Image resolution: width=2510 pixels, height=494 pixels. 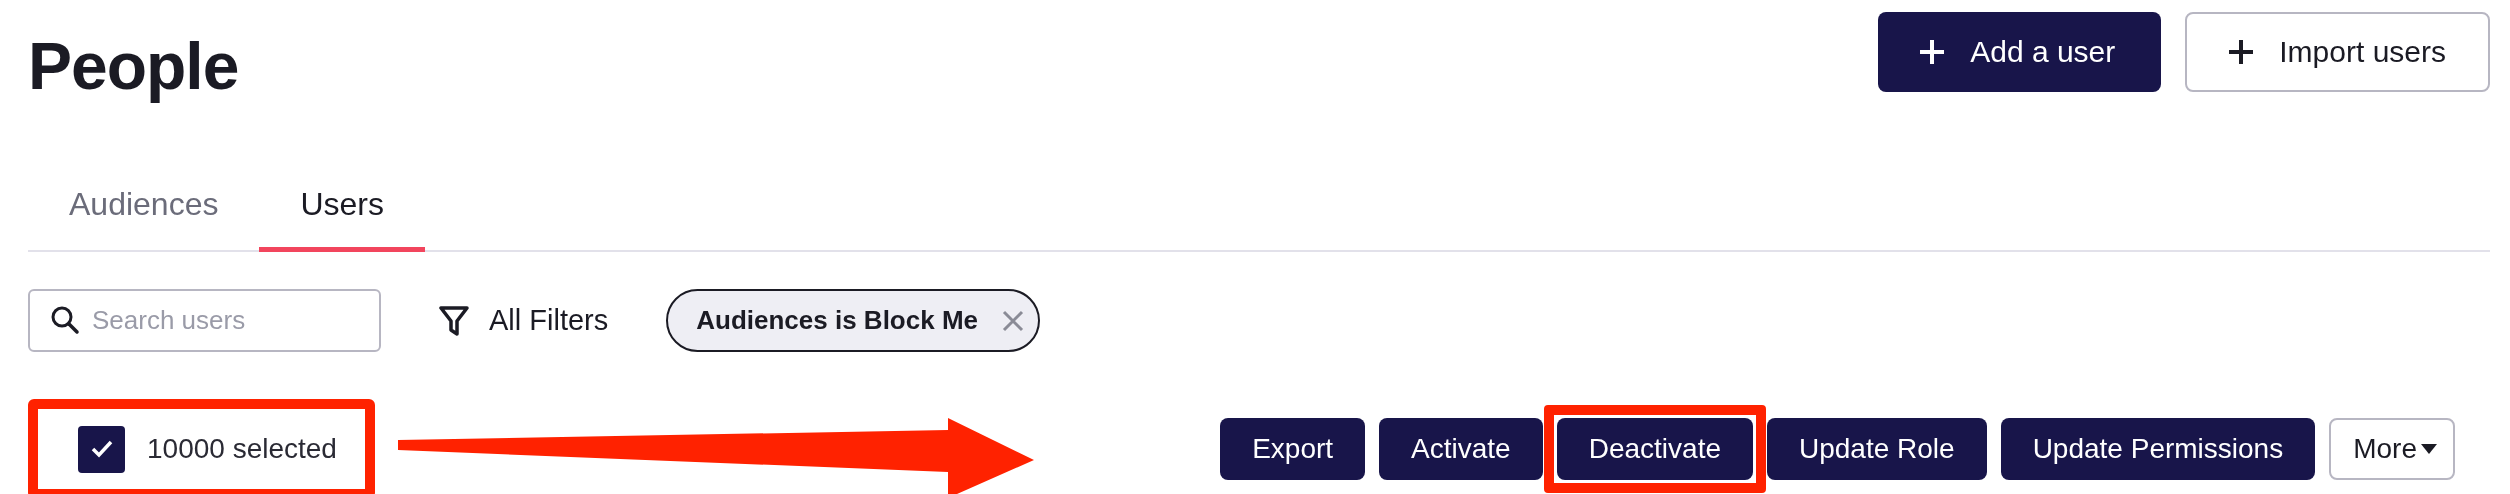 I want to click on search-field: Search users, so click(x=204, y=320).